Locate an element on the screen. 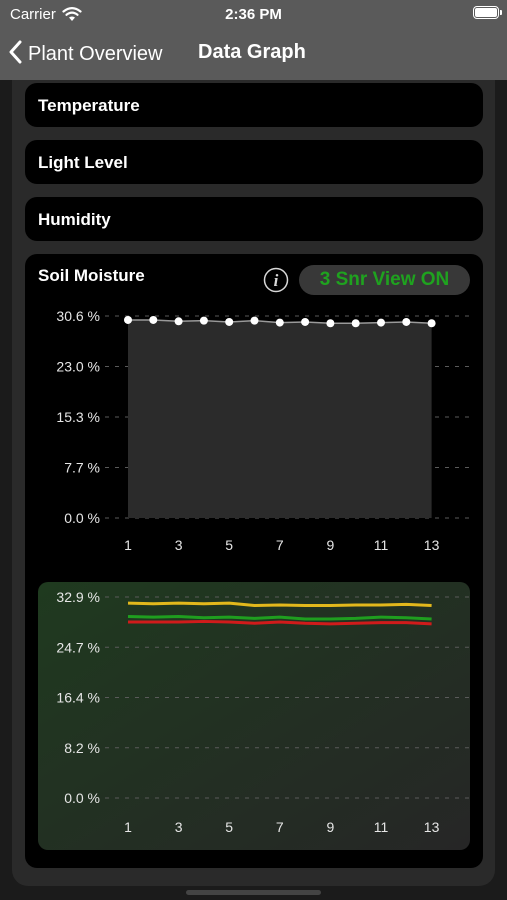  section-humidity: Humidity is located at coordinates (254, 219).